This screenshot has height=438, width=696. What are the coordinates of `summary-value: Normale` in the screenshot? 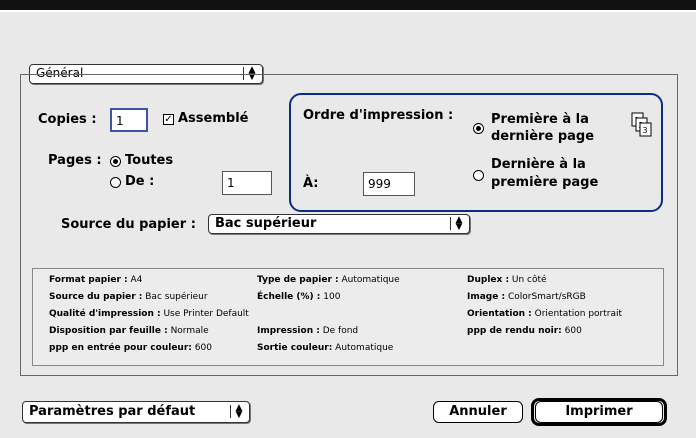 It's located at (188, 331).